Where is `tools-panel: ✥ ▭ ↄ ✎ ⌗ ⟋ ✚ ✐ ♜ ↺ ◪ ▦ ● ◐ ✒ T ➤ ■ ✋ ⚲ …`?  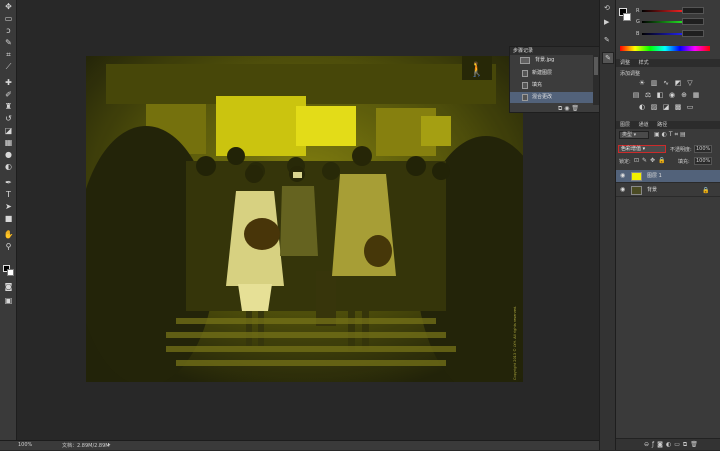 tools-panel: ✥ ▭ ↄ ✎ ⌗ ⟋ ✚ ✐ ♜ ↺ ◪ ▦ ● ◐ ✒ T ➤ ■ ✋ ⚲ … is located at coordinates (8, 225).